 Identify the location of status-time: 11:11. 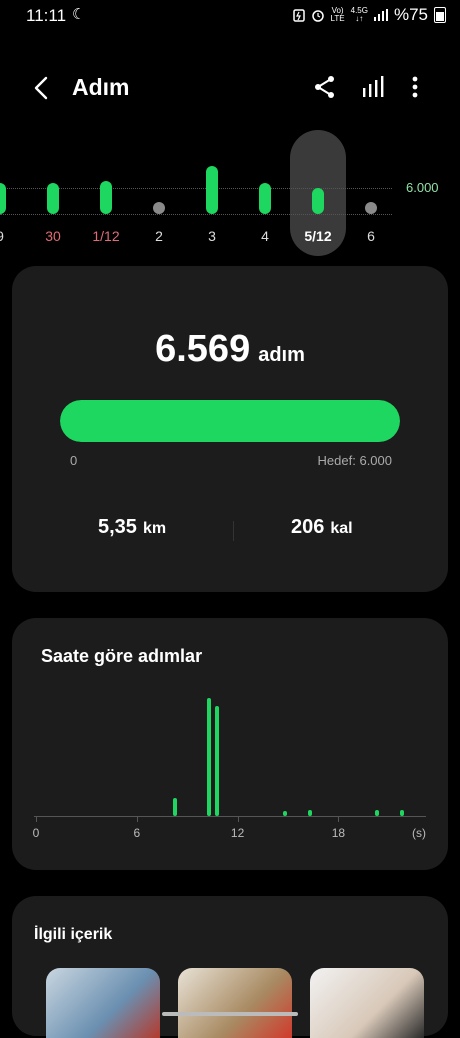
(46, 15).